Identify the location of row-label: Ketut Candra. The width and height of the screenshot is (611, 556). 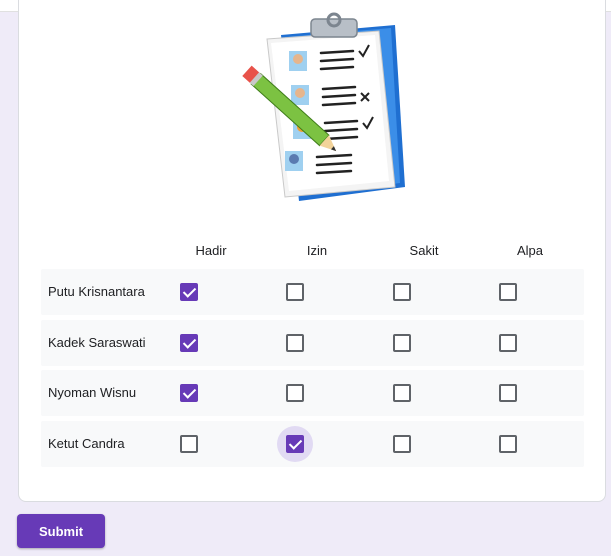
(86, 443).